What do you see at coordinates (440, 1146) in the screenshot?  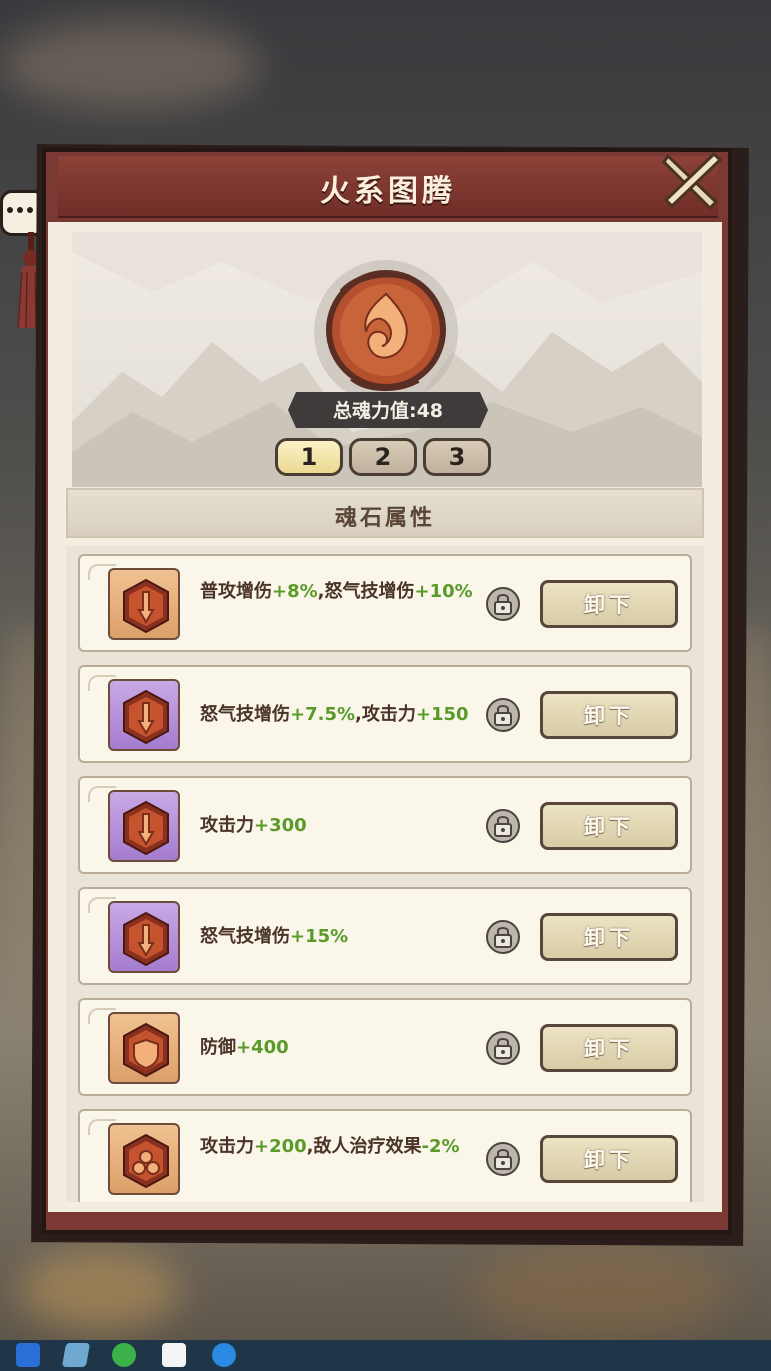 I see `bonus-value: -2%` at bounding box center [440, 1146].